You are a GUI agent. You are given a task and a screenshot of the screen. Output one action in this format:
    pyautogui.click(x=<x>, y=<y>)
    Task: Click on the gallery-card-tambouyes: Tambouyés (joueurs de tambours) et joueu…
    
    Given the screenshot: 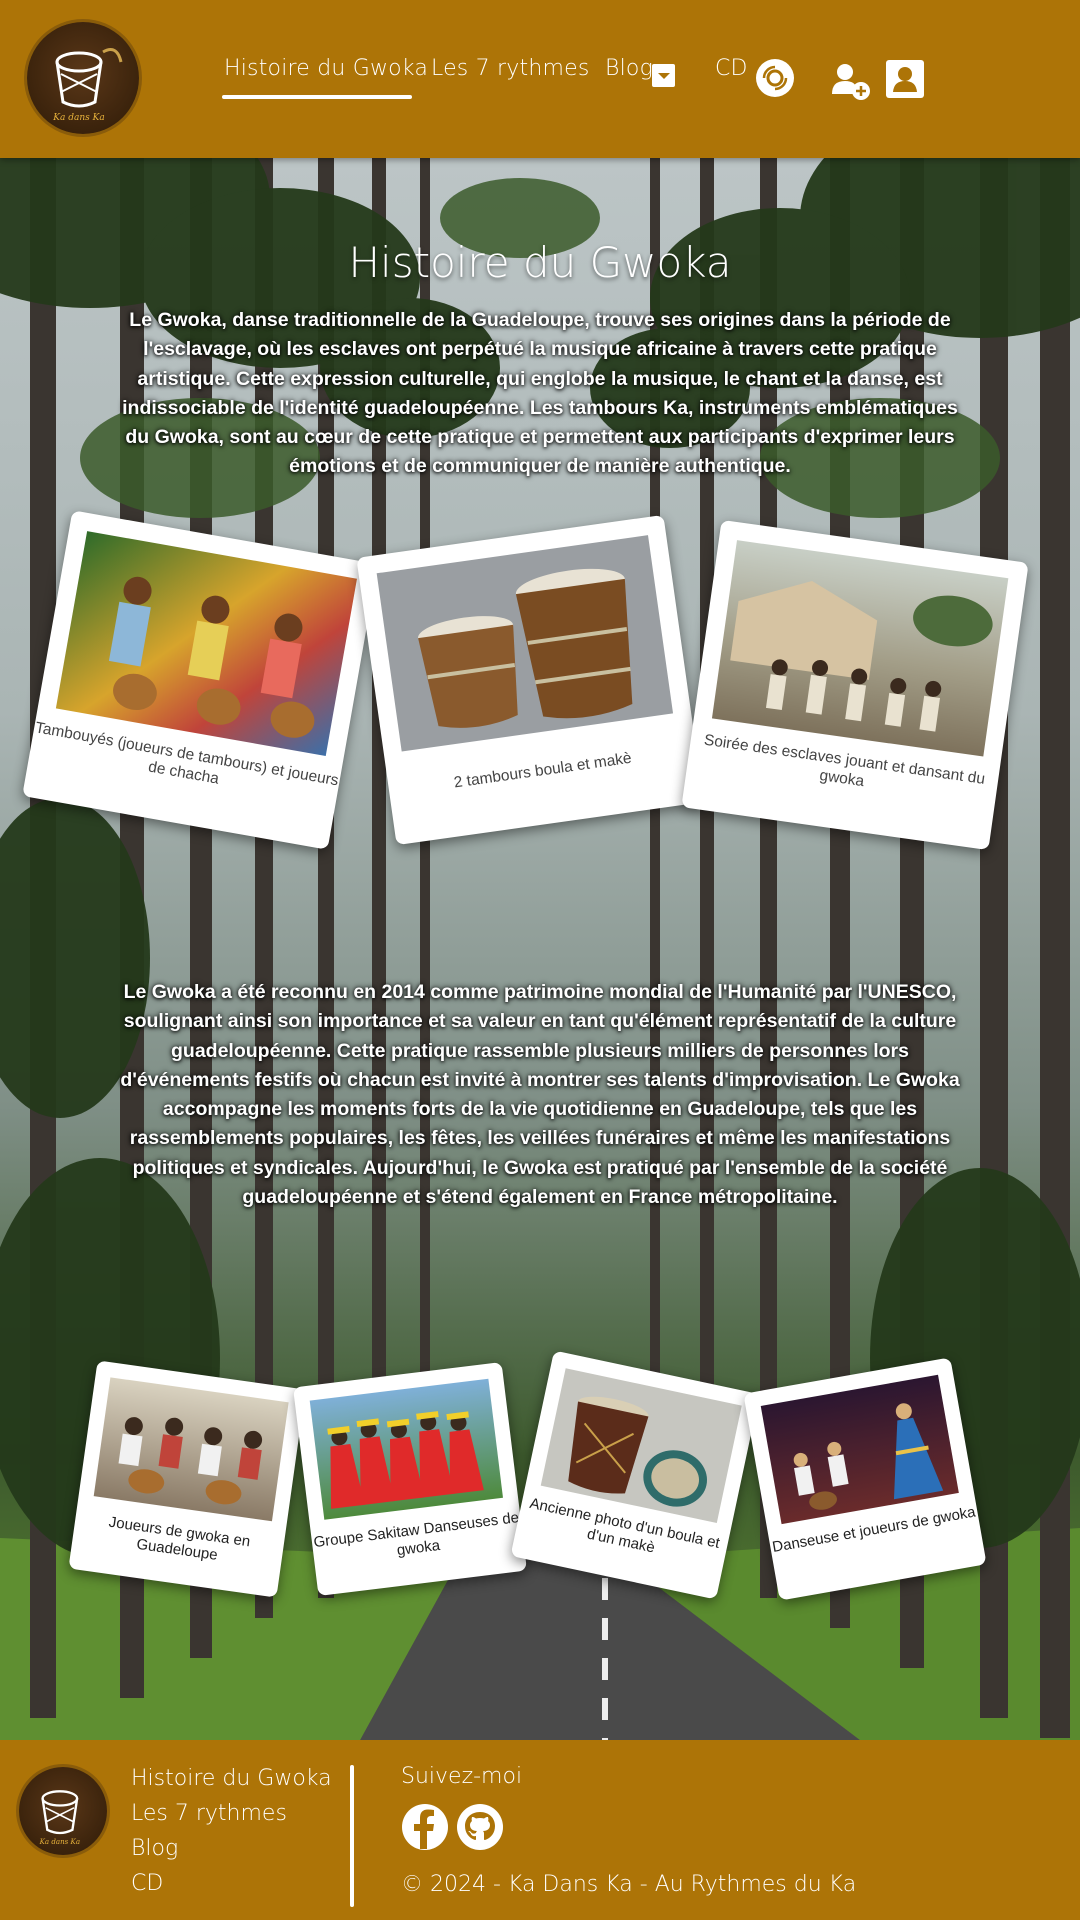 What is the action you would take?
    pyautogui.click(x=200, y=680)
    